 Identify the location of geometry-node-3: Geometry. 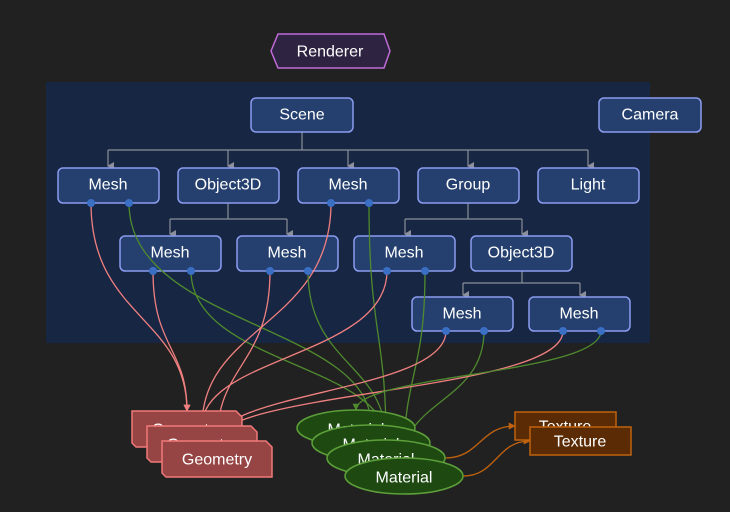
(217, 459).